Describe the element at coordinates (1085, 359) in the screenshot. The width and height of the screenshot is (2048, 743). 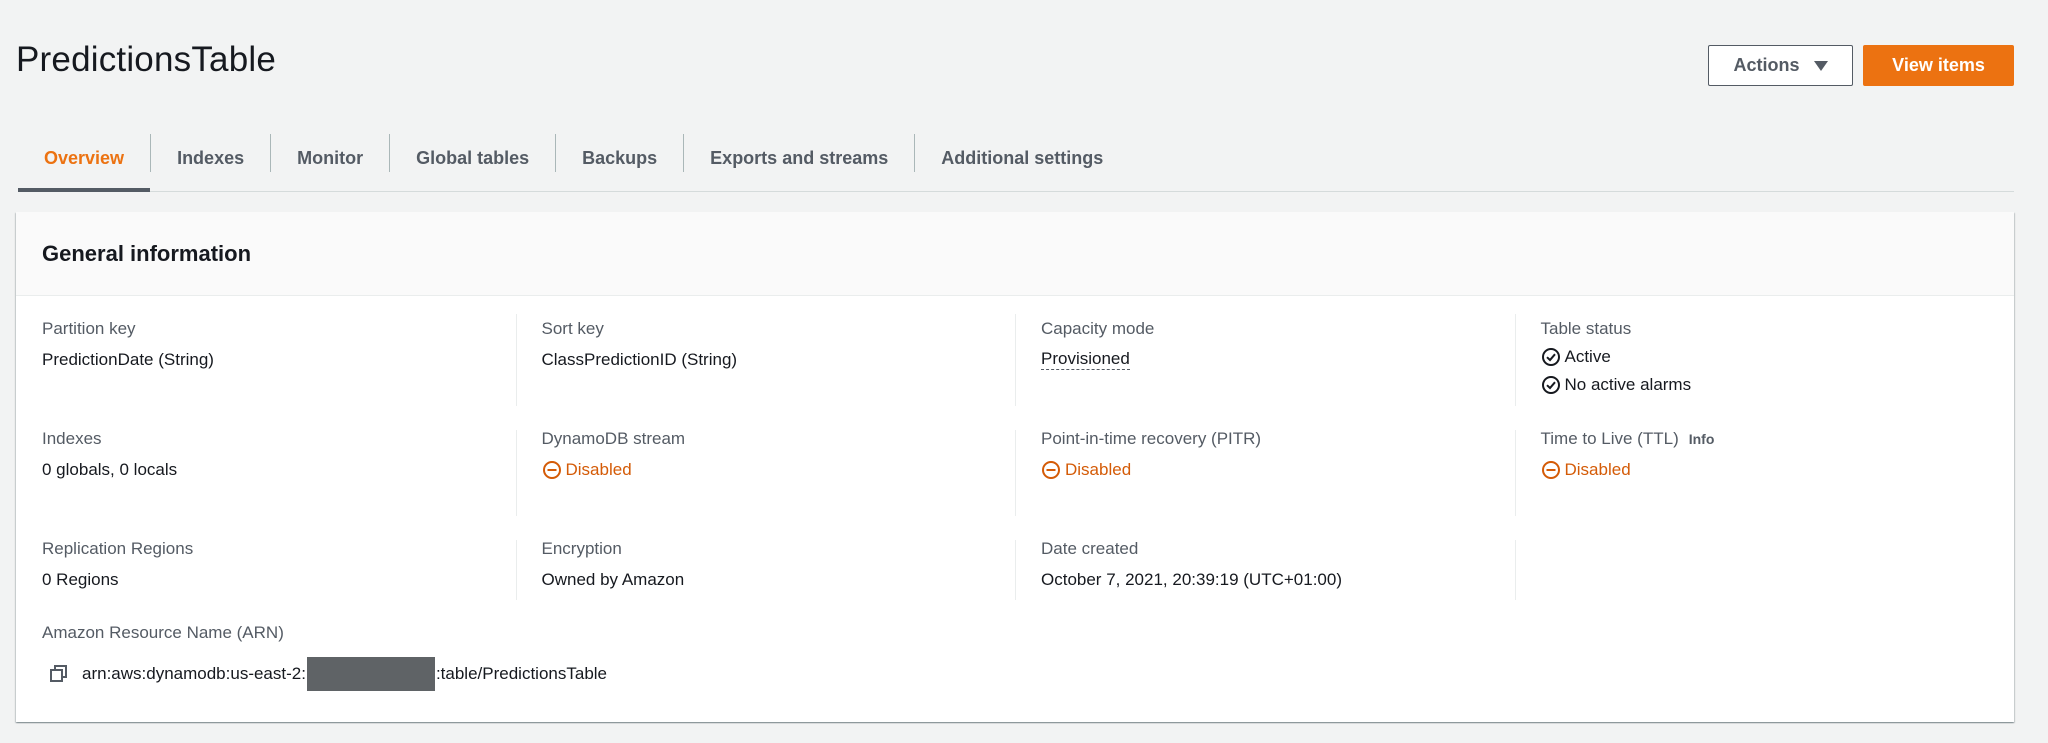
I see `capacity-mode-popover-trigger: Provisioned` at that location.